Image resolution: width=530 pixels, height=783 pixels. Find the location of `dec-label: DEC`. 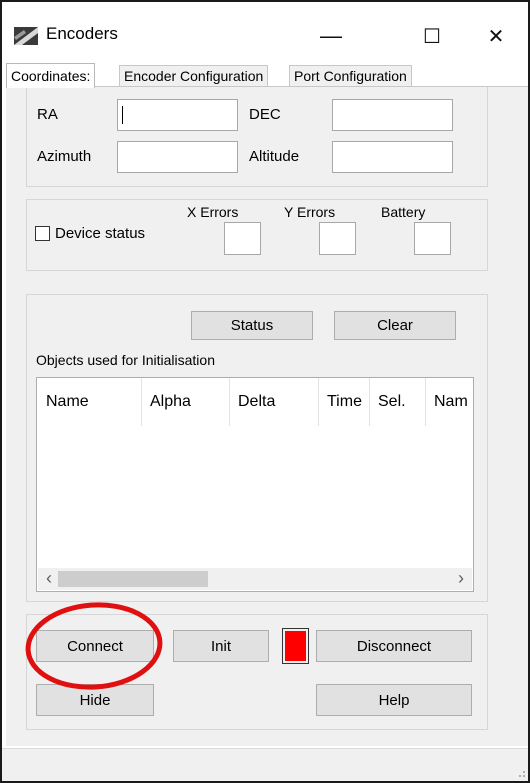

dec-label: DEC is located at coordinates (265, 114).